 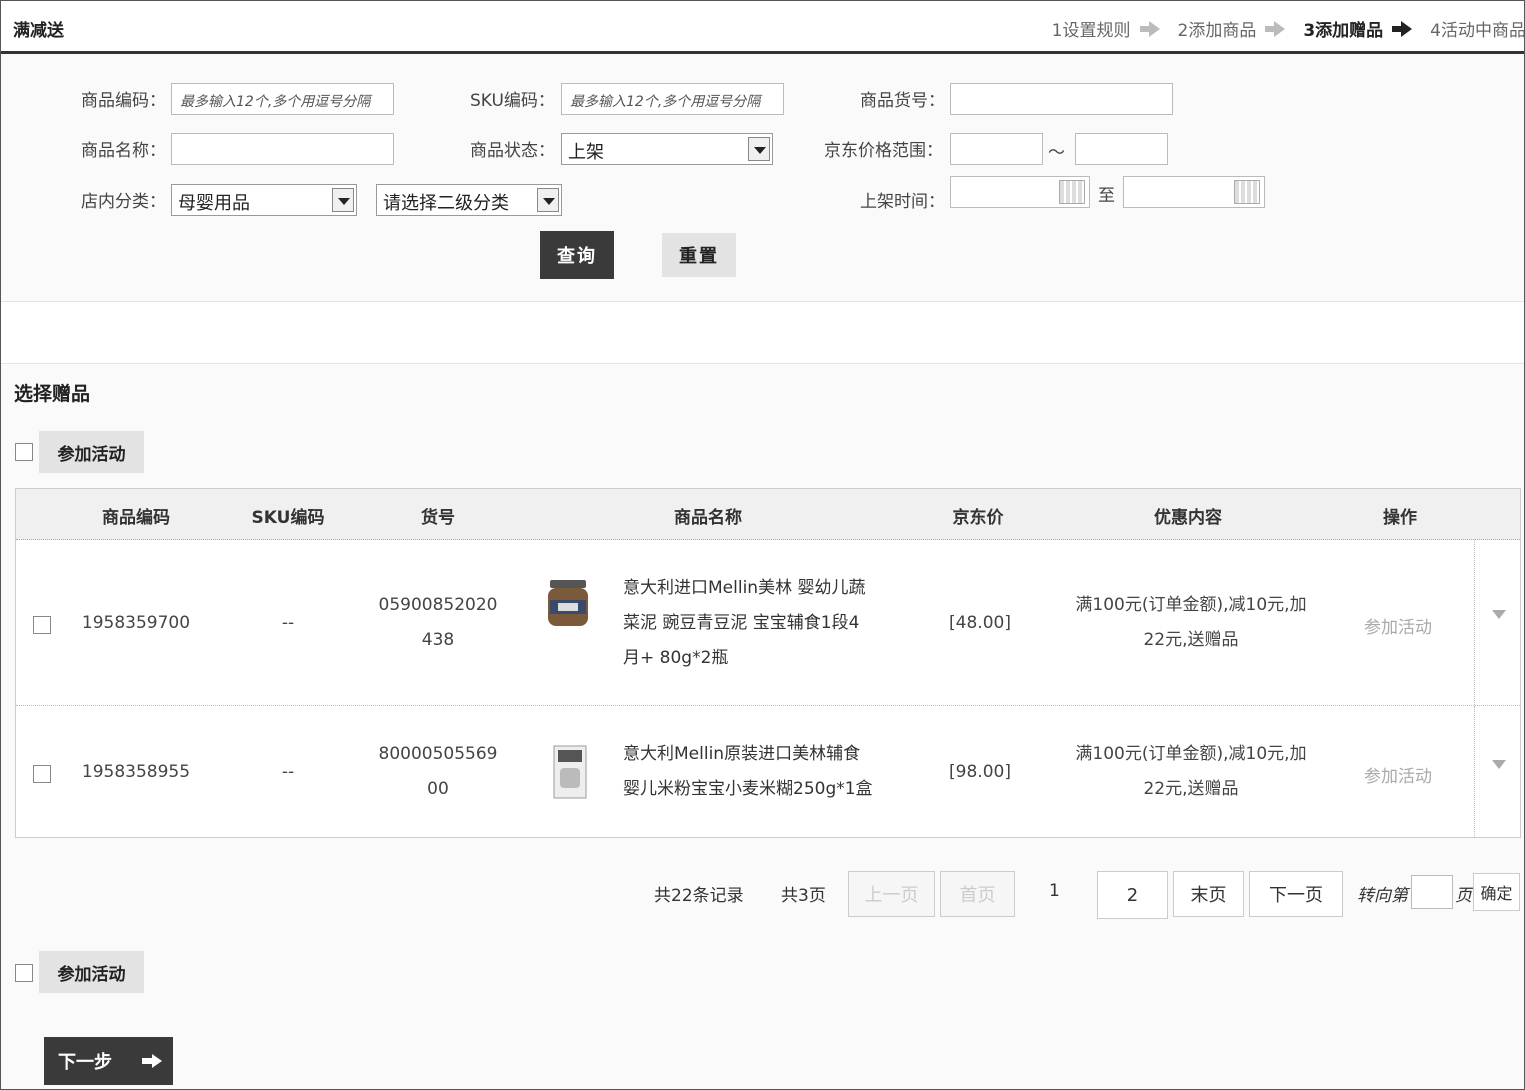 What do you see at coordinates (1054, 891) in the screenshot?
I see `current-page: 1` at bounding box center [1054, 891].